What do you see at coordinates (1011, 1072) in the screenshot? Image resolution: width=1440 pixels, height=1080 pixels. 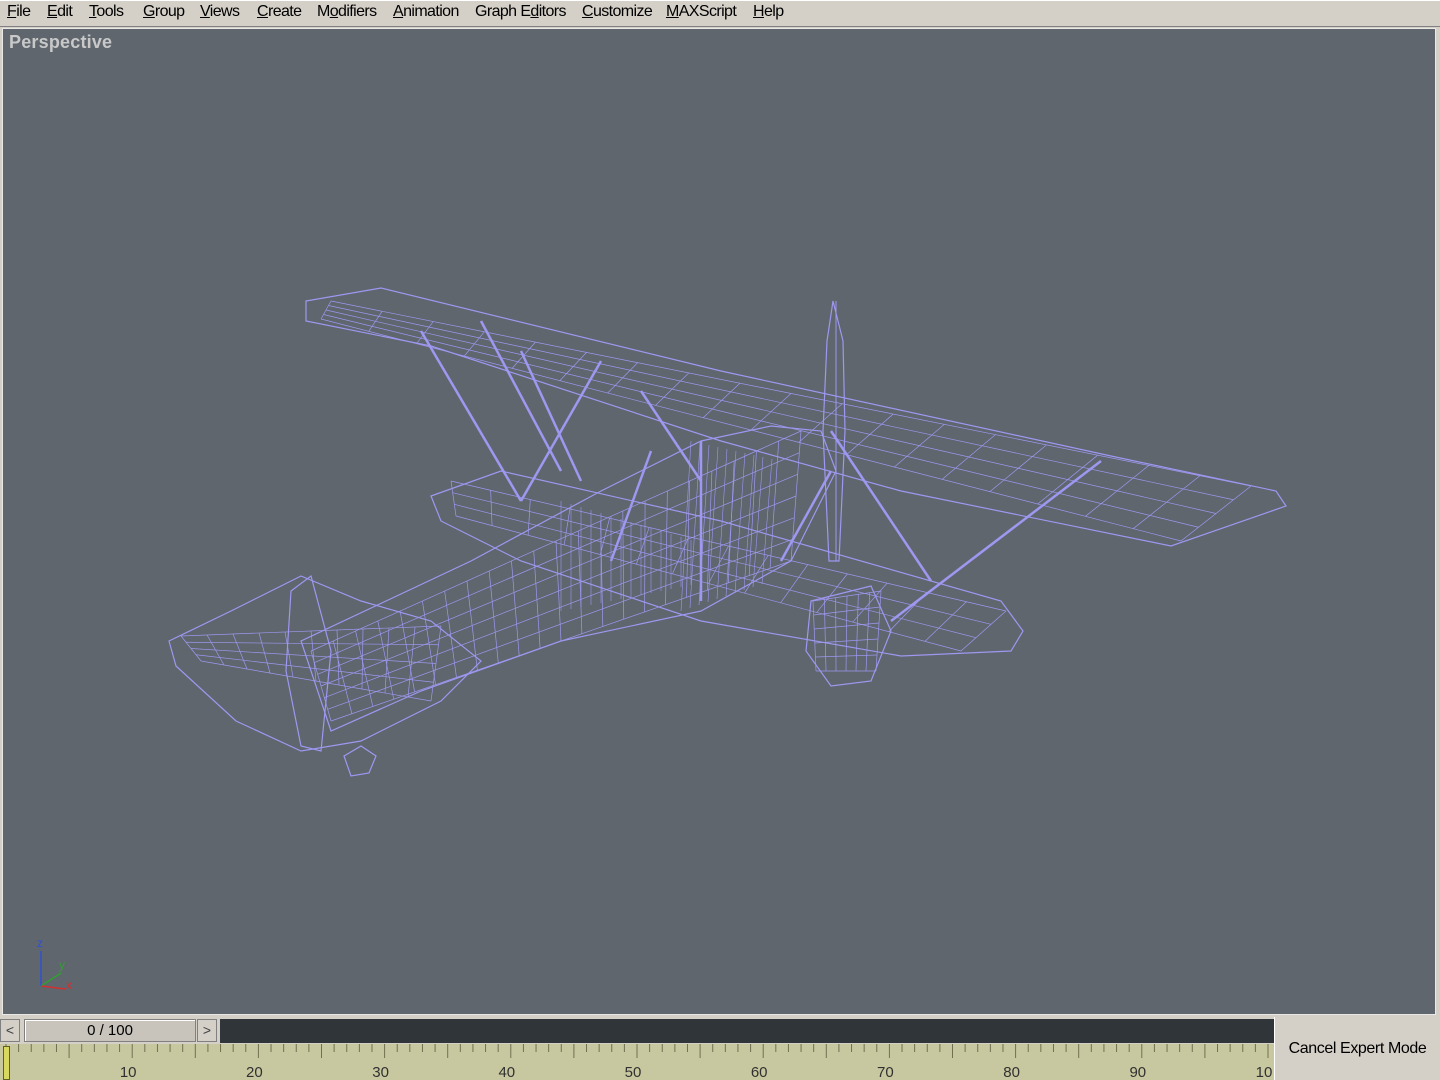 I see `ruler-label: 80` at bounding box center [1011, 1072].